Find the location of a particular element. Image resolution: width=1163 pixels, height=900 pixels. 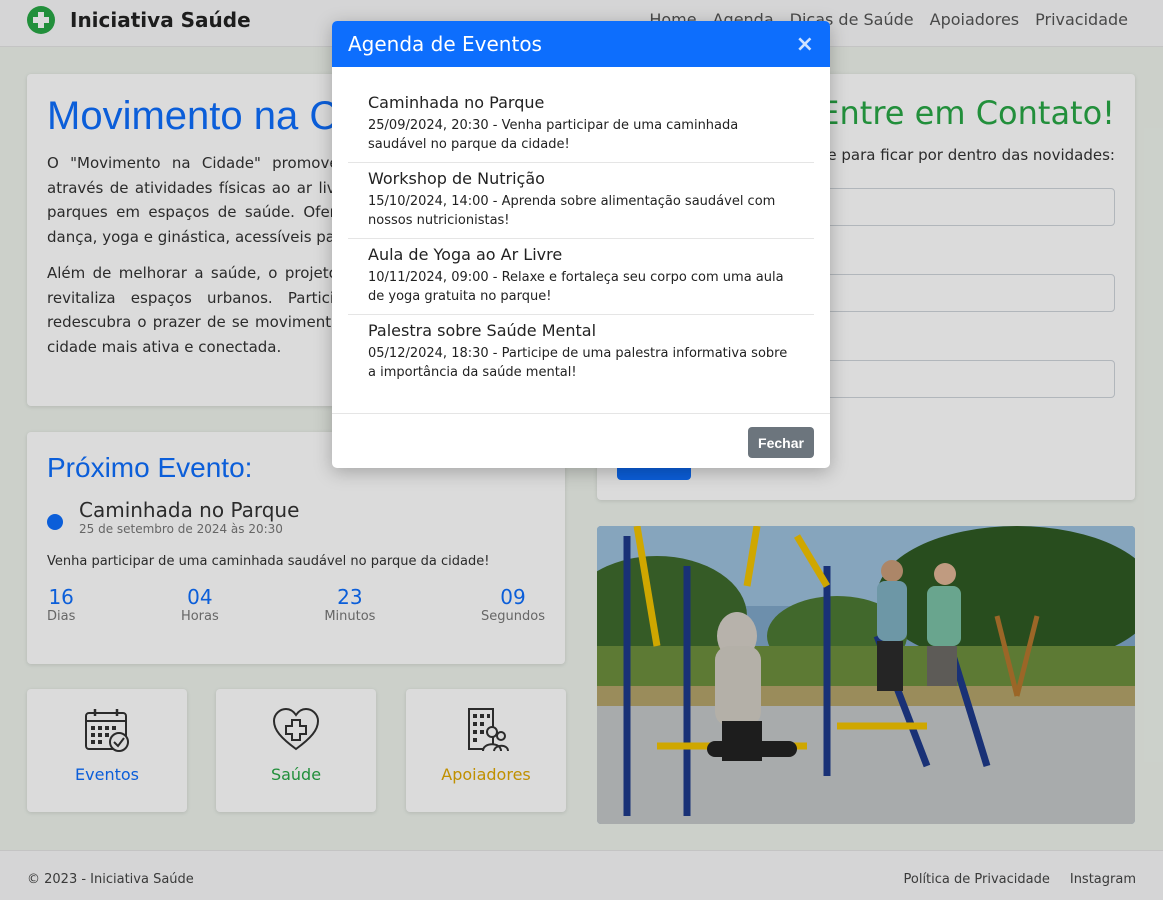

modal-event-title: Caminhada no Parque is located at coordinates (456, 102).